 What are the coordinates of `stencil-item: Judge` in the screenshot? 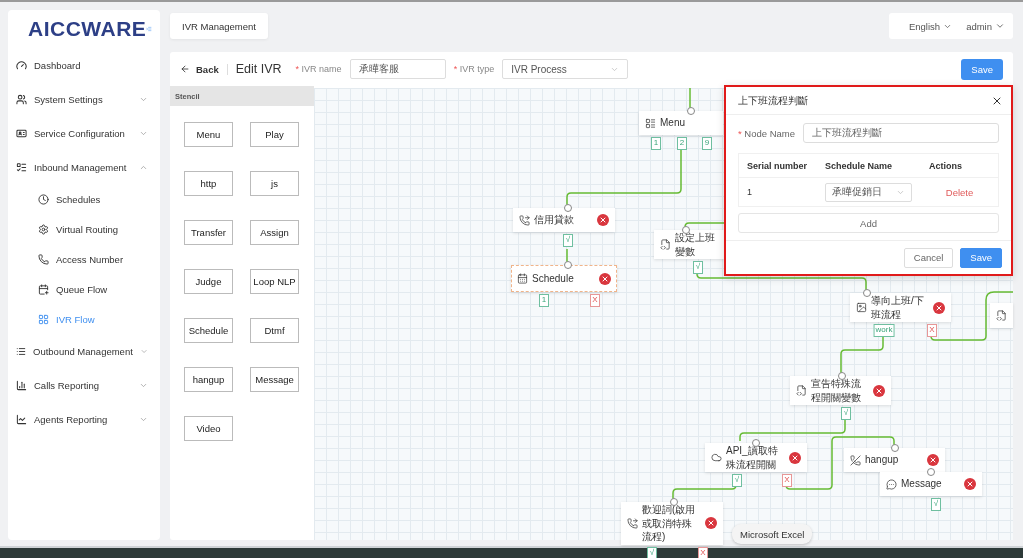 It's located at (208, 281).